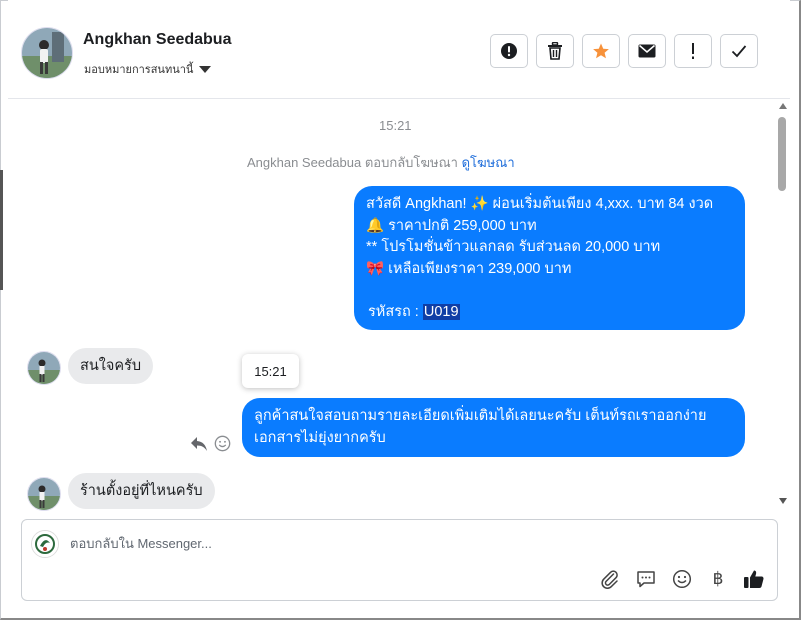 Image resolution: width=803 pixels, height=622 pixels. I want to click on scroll-up-arrow-icon, so click(783, 106).